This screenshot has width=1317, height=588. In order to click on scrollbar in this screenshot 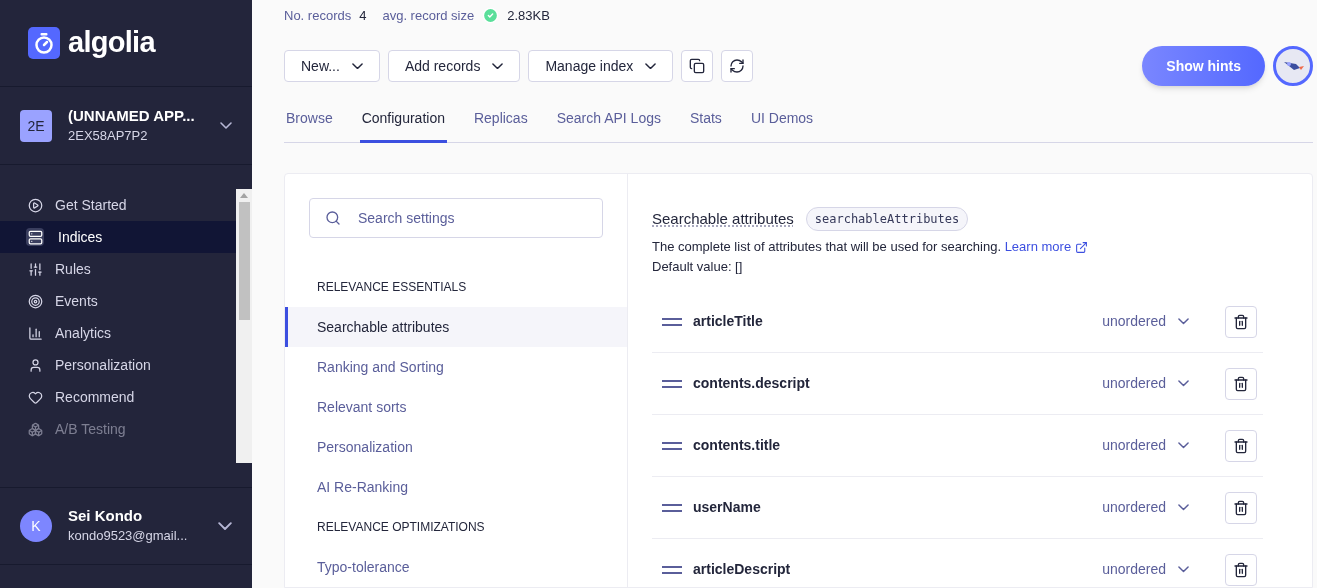, I will do `click(244, 326)`.